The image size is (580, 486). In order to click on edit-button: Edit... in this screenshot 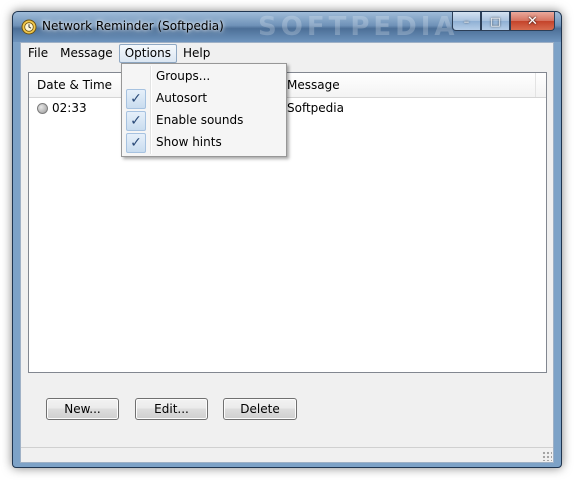, I will do `click(171, 409)`.